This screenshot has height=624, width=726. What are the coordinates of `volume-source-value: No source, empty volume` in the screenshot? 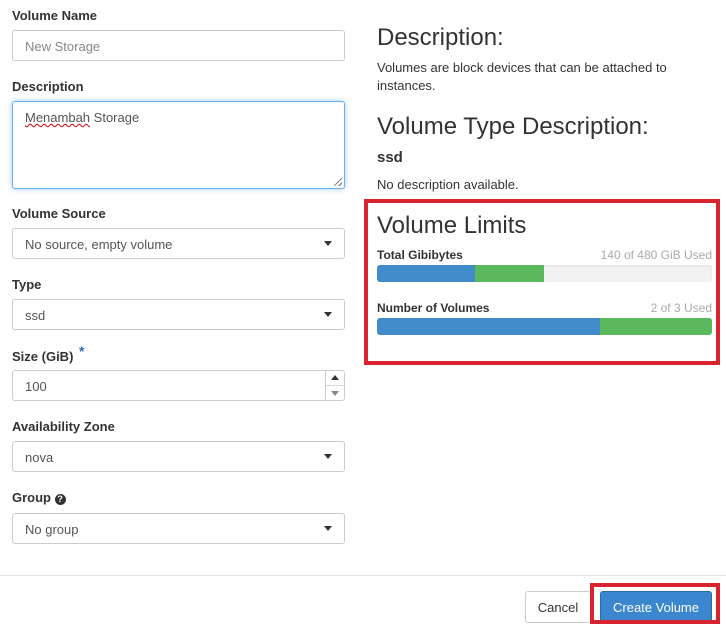 It's located at (99, 244).